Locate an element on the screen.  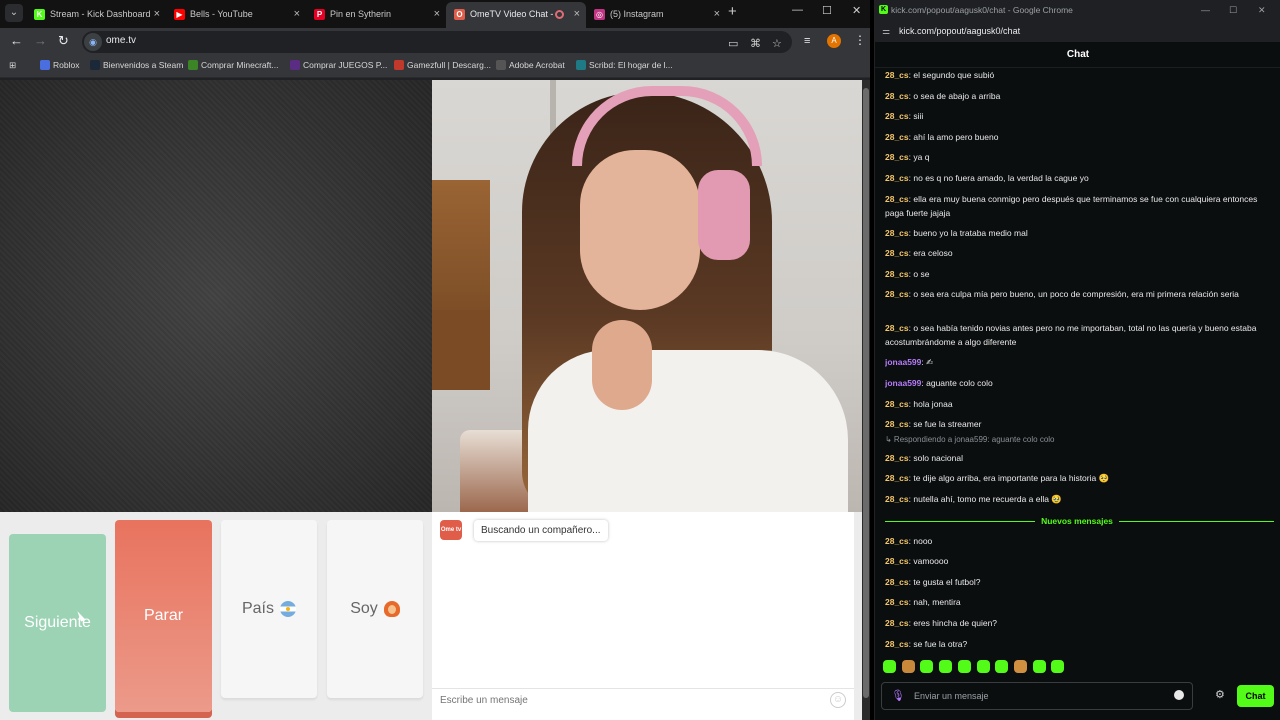
ometv-chat-panel: Ome tv Buscando un compañero... ☺ is located at coordinates (643, 616).